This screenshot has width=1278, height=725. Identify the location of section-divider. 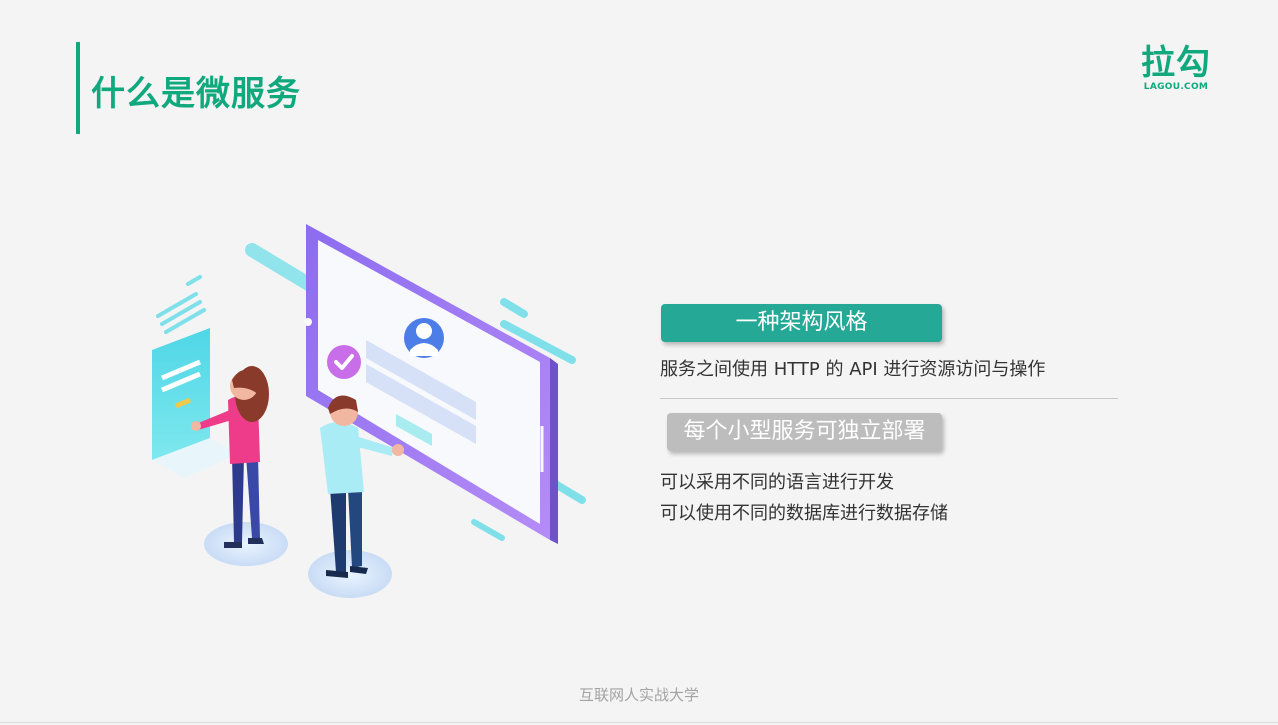
(889, 398).